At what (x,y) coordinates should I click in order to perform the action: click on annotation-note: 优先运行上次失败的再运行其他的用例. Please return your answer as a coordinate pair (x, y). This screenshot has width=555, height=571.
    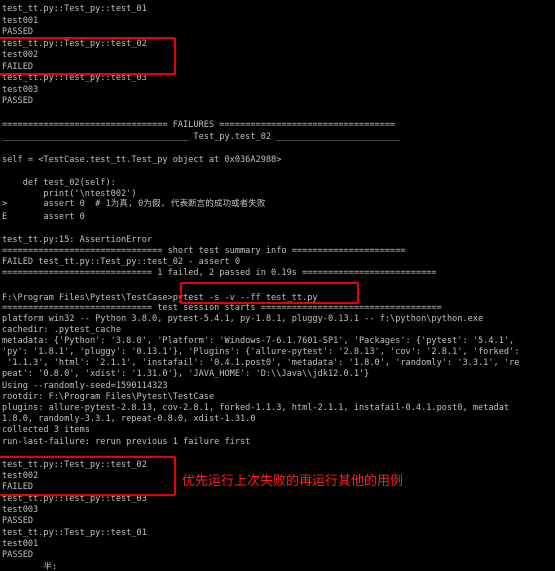
    Looking at the image, I should click on (293, 481).